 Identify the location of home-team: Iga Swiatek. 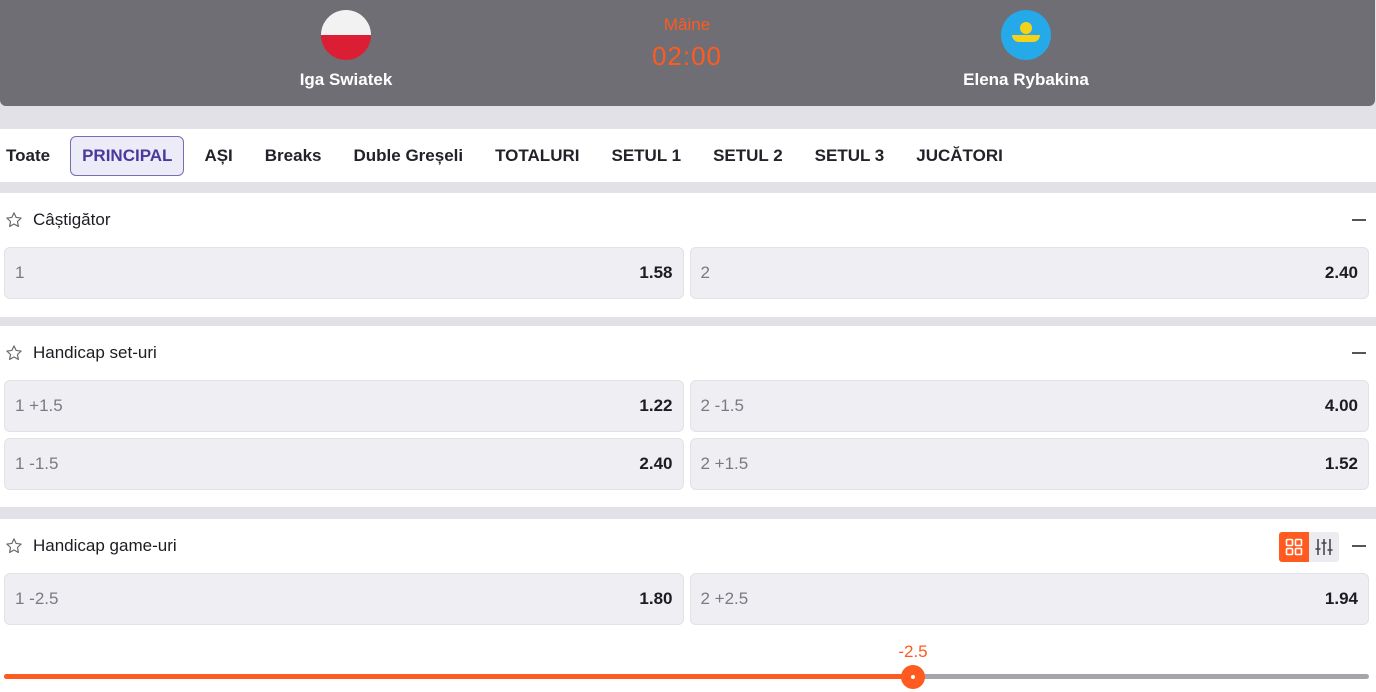
(346, 50).